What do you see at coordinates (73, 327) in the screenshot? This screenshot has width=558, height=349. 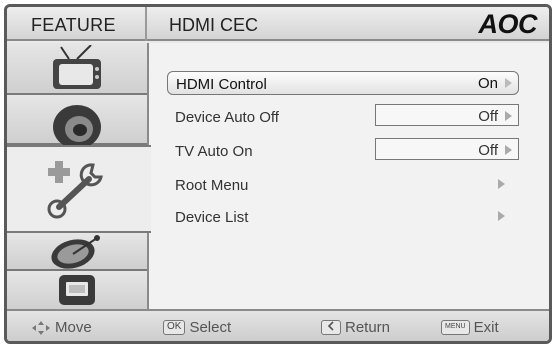 I see `footer-move-label: Move` at bounding box center [73, 327].